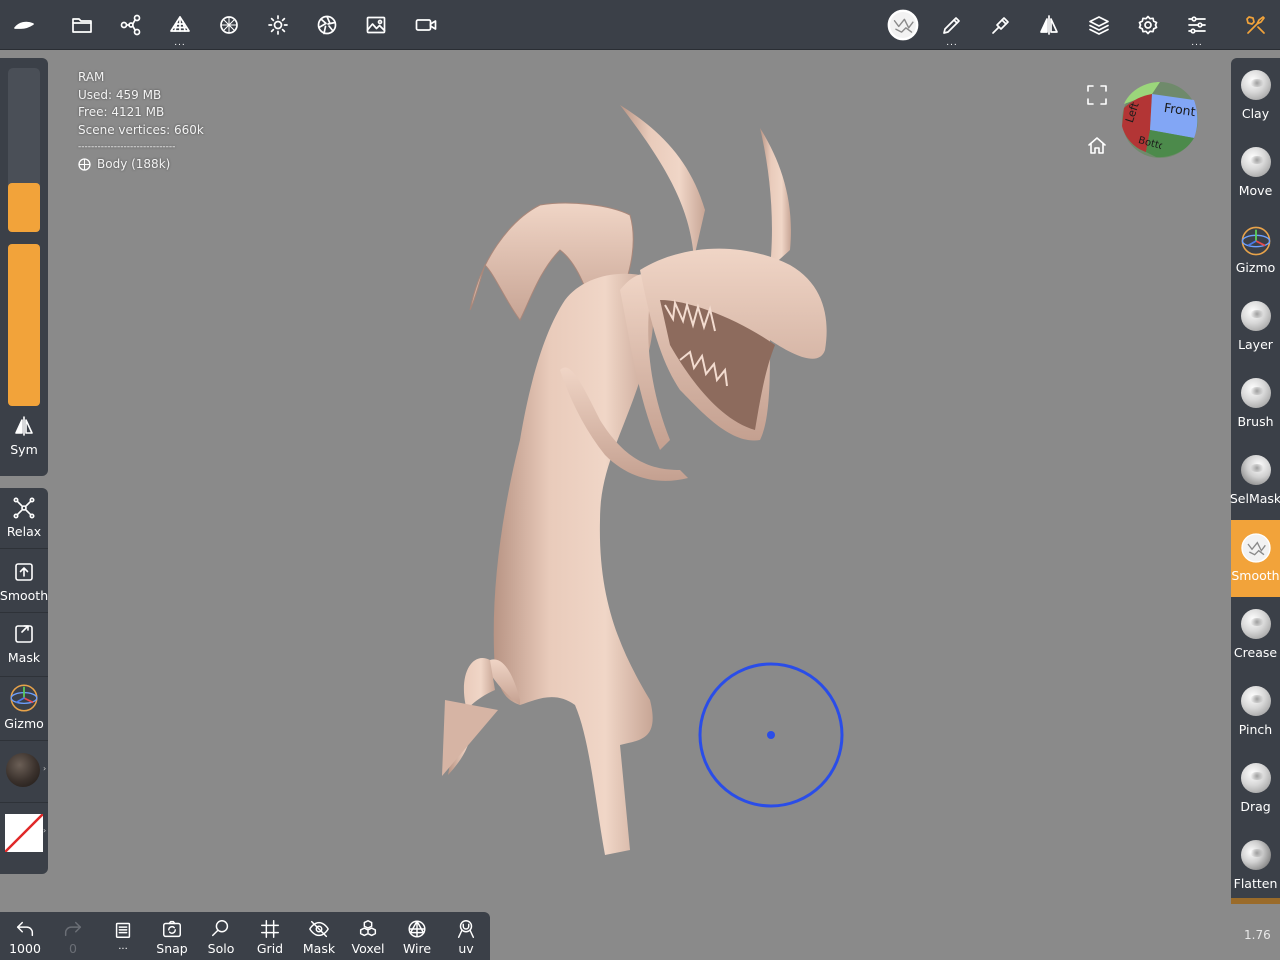 The height and width of the screenshot is (960, 1280). I want to click on tool-move: Move, so click(1255, 173).